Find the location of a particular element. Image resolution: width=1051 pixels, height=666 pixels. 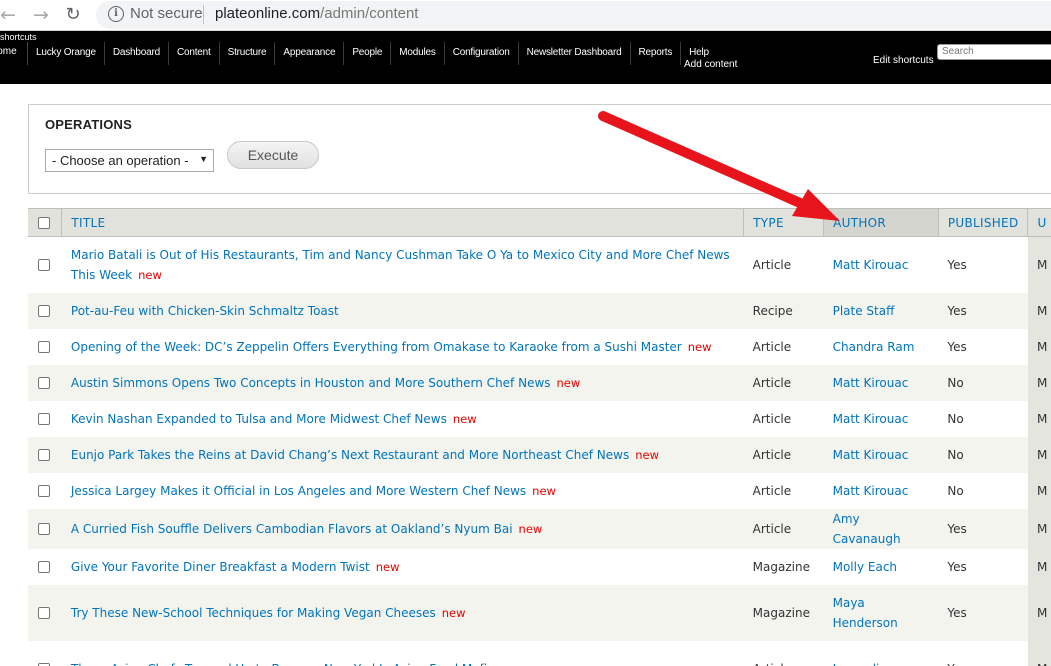

author-link: Maya Henderson is located at coordinates (865, 613).